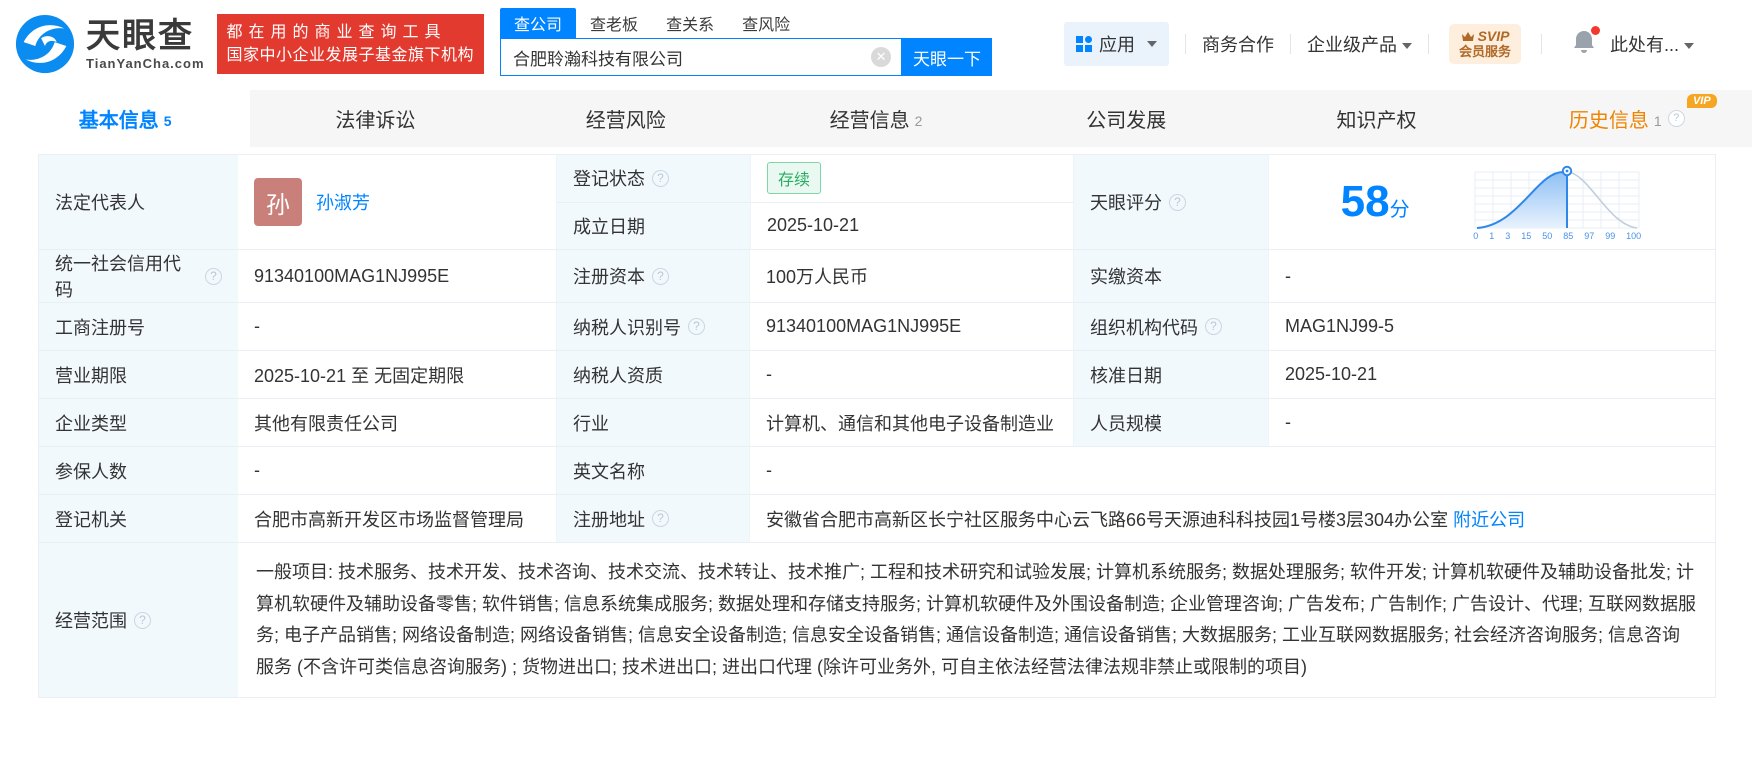 The image size is (1752, 770). I want to click on score-label: 天眼评分?, so click(1170, 202).